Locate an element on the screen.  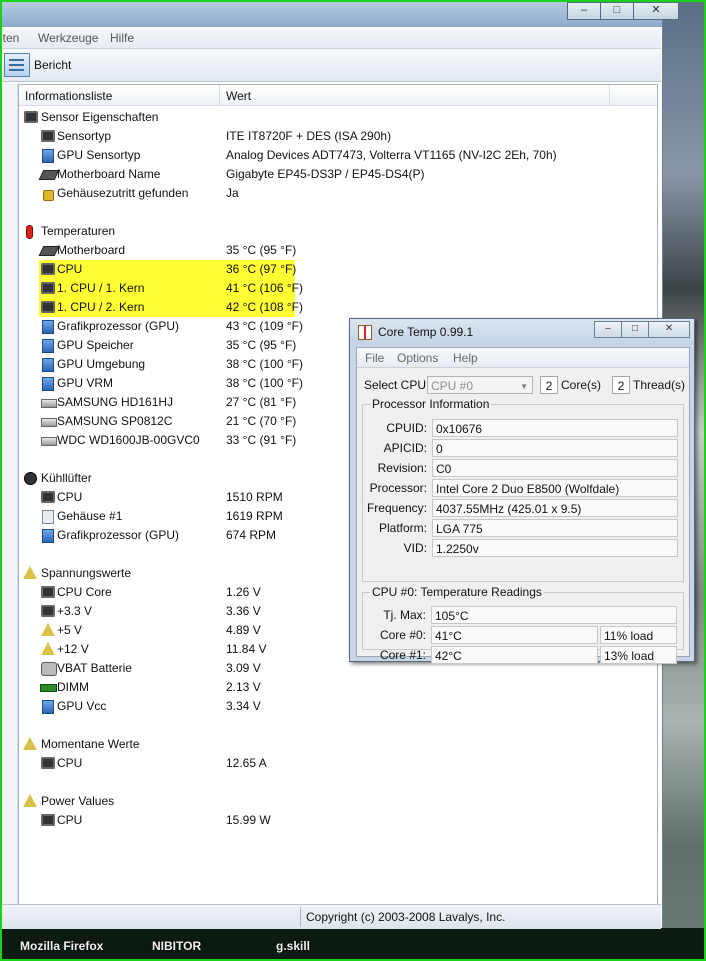
everest-toolbar: Bericht is located at coordinates (330, 65).